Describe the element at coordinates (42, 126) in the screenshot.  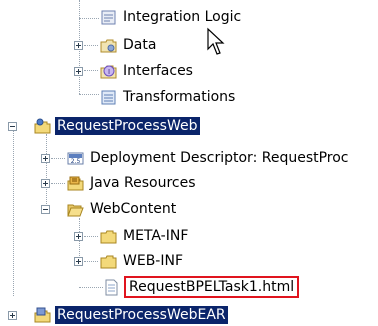
I see `web-project-icon` at that location.